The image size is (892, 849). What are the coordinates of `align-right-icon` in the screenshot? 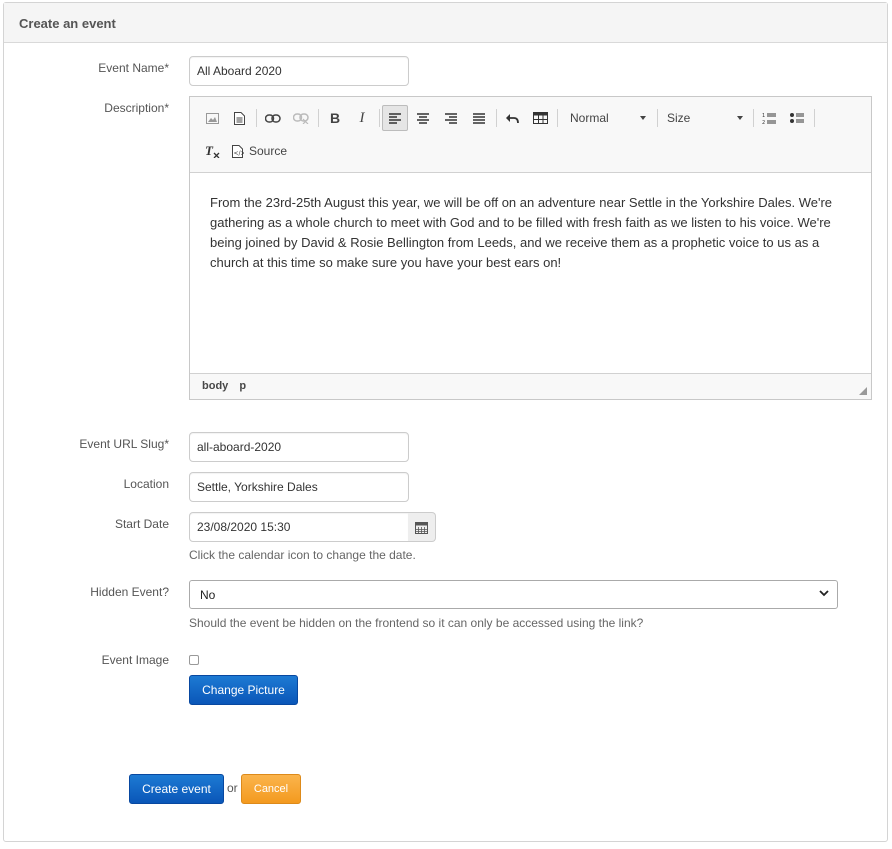 It's located at (451, 118).